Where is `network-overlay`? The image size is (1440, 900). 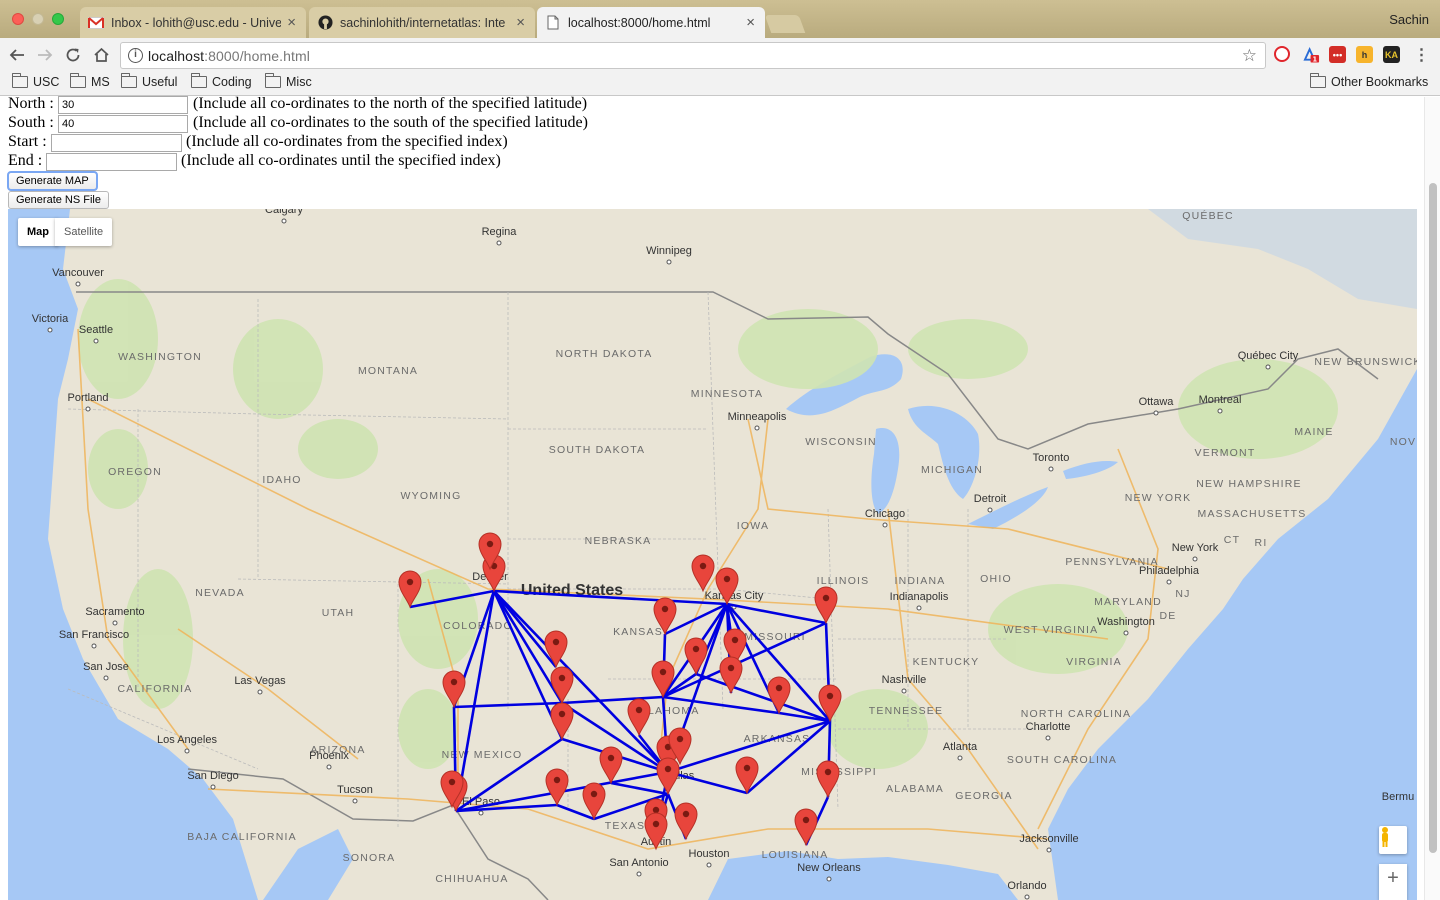 network-overlay is located at coordinates (620, 691).